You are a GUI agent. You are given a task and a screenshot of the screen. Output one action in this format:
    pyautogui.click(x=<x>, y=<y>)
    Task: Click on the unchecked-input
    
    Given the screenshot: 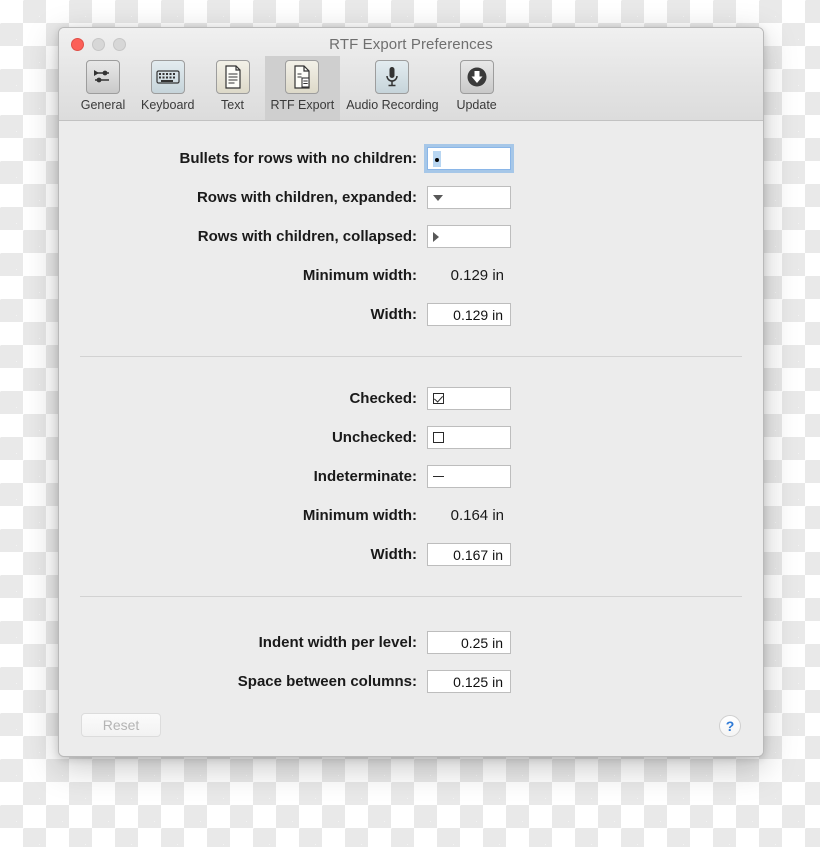 What is the action you would take?
    pyautogui.click(x=469, y=437)
    